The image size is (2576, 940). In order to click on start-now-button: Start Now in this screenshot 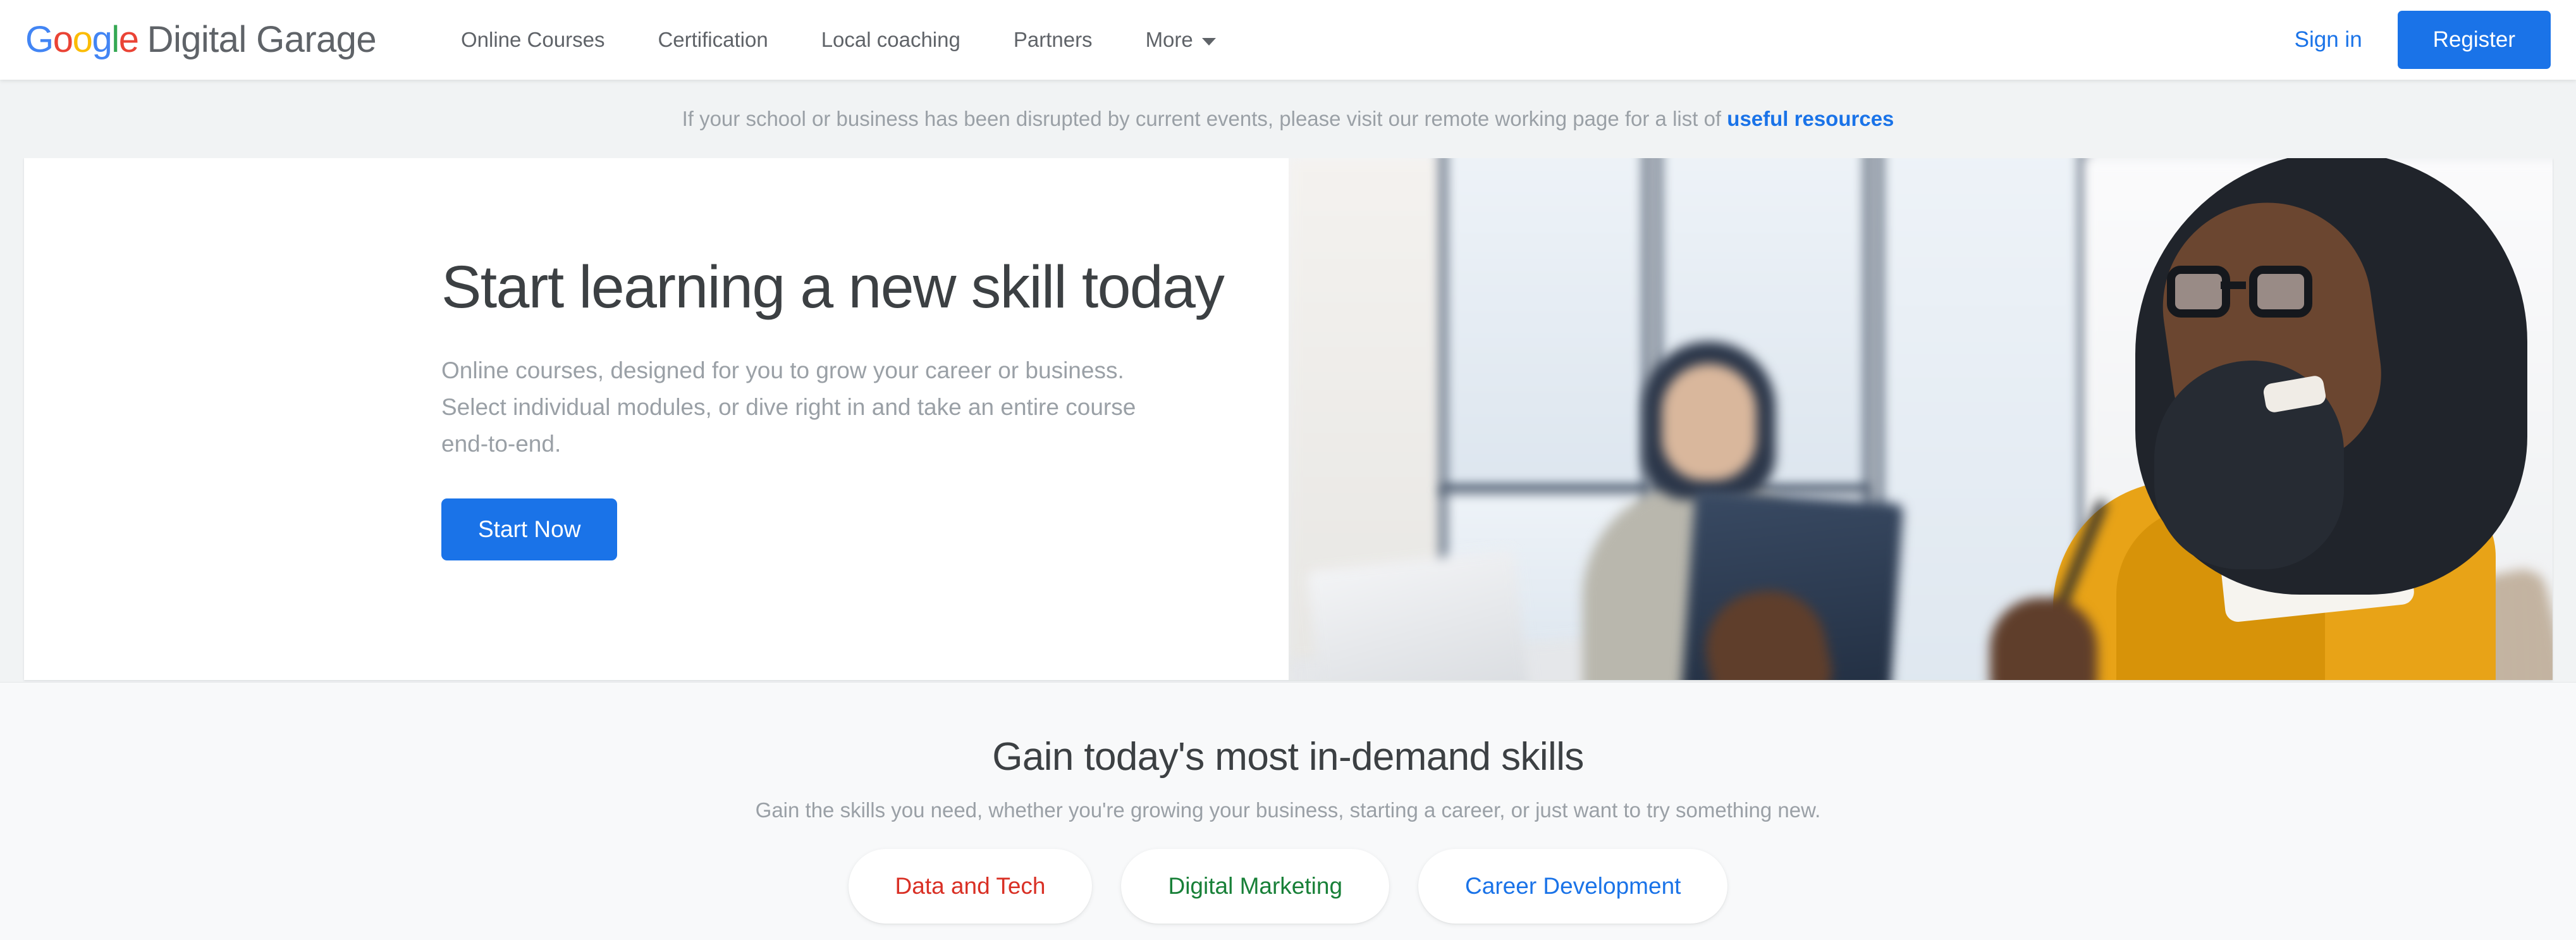, I will do `click(529, 529)`.